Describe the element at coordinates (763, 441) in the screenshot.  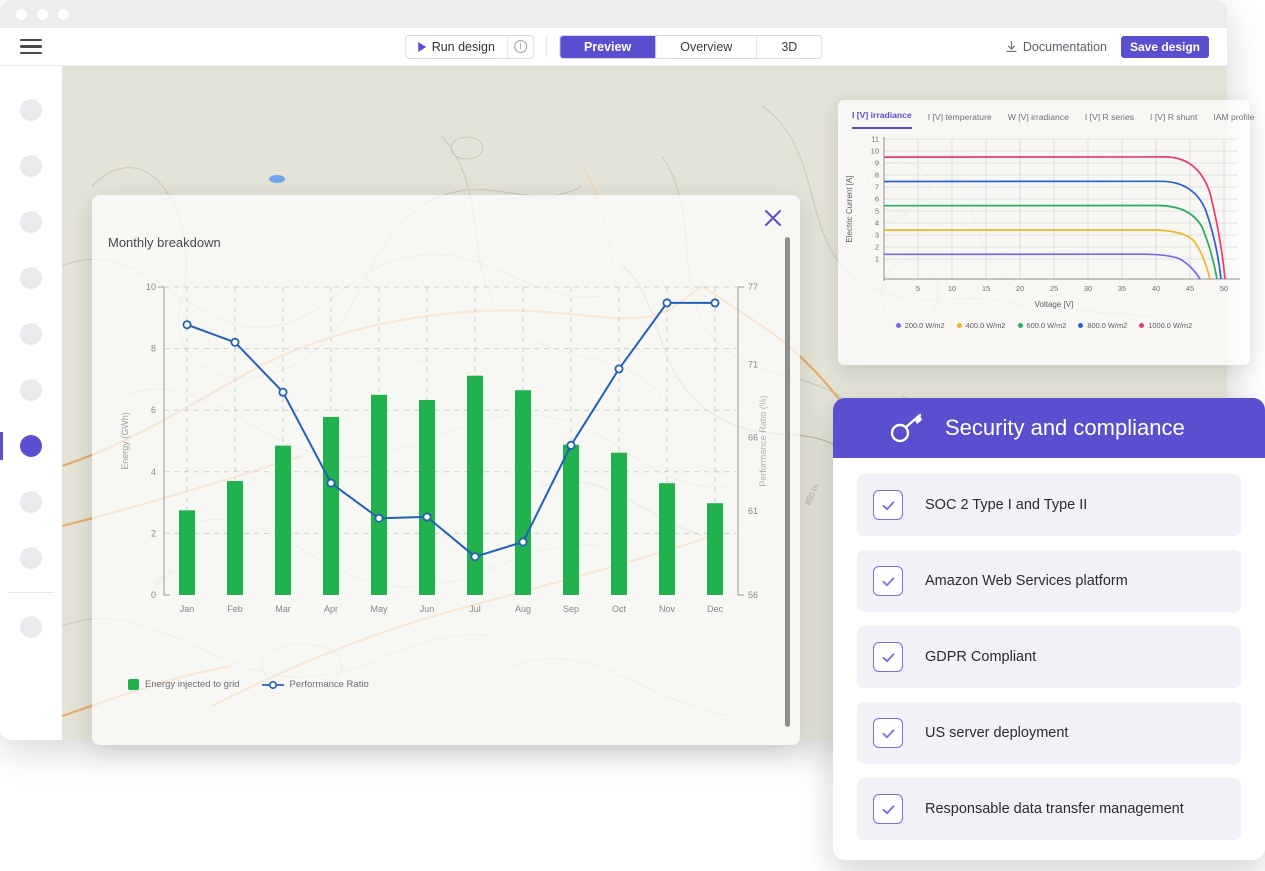
I see `svg-text: Performance Ratio (%)` at that location.